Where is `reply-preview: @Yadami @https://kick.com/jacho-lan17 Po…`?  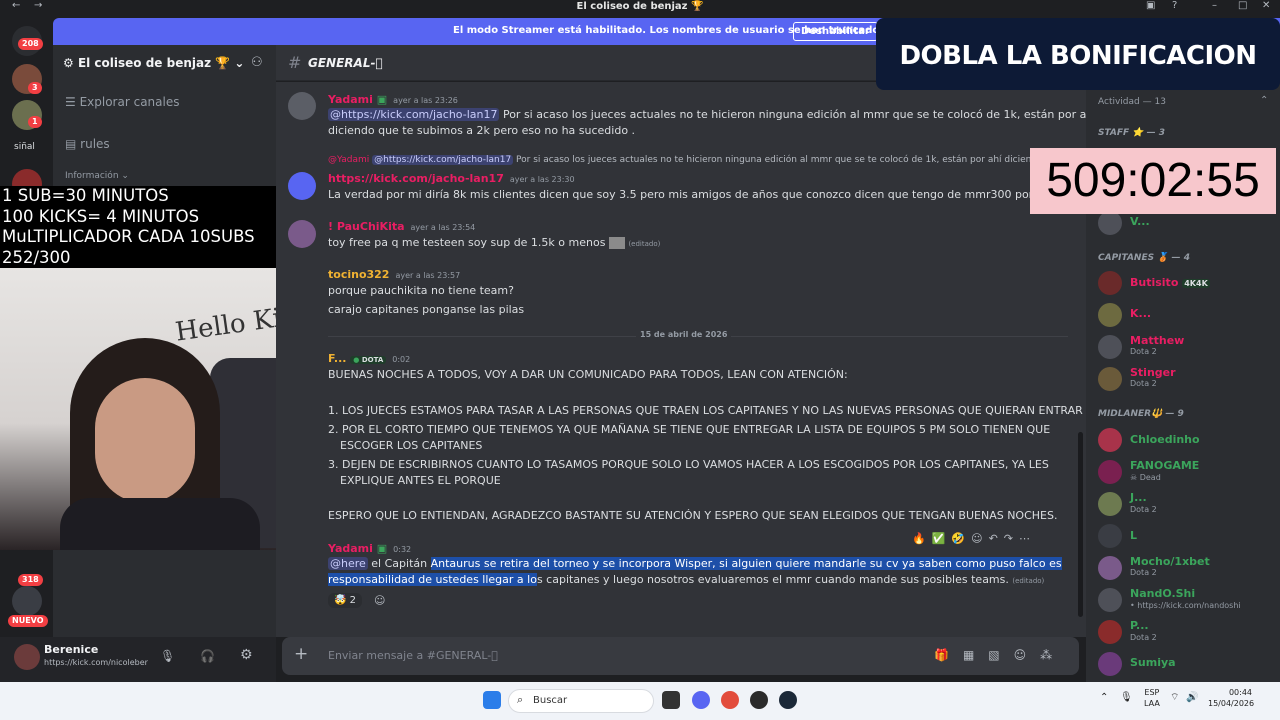
reply-preview: @Yadami @https://kick.com/jacho-lan17 Po… is located at coordinates (685, 160).